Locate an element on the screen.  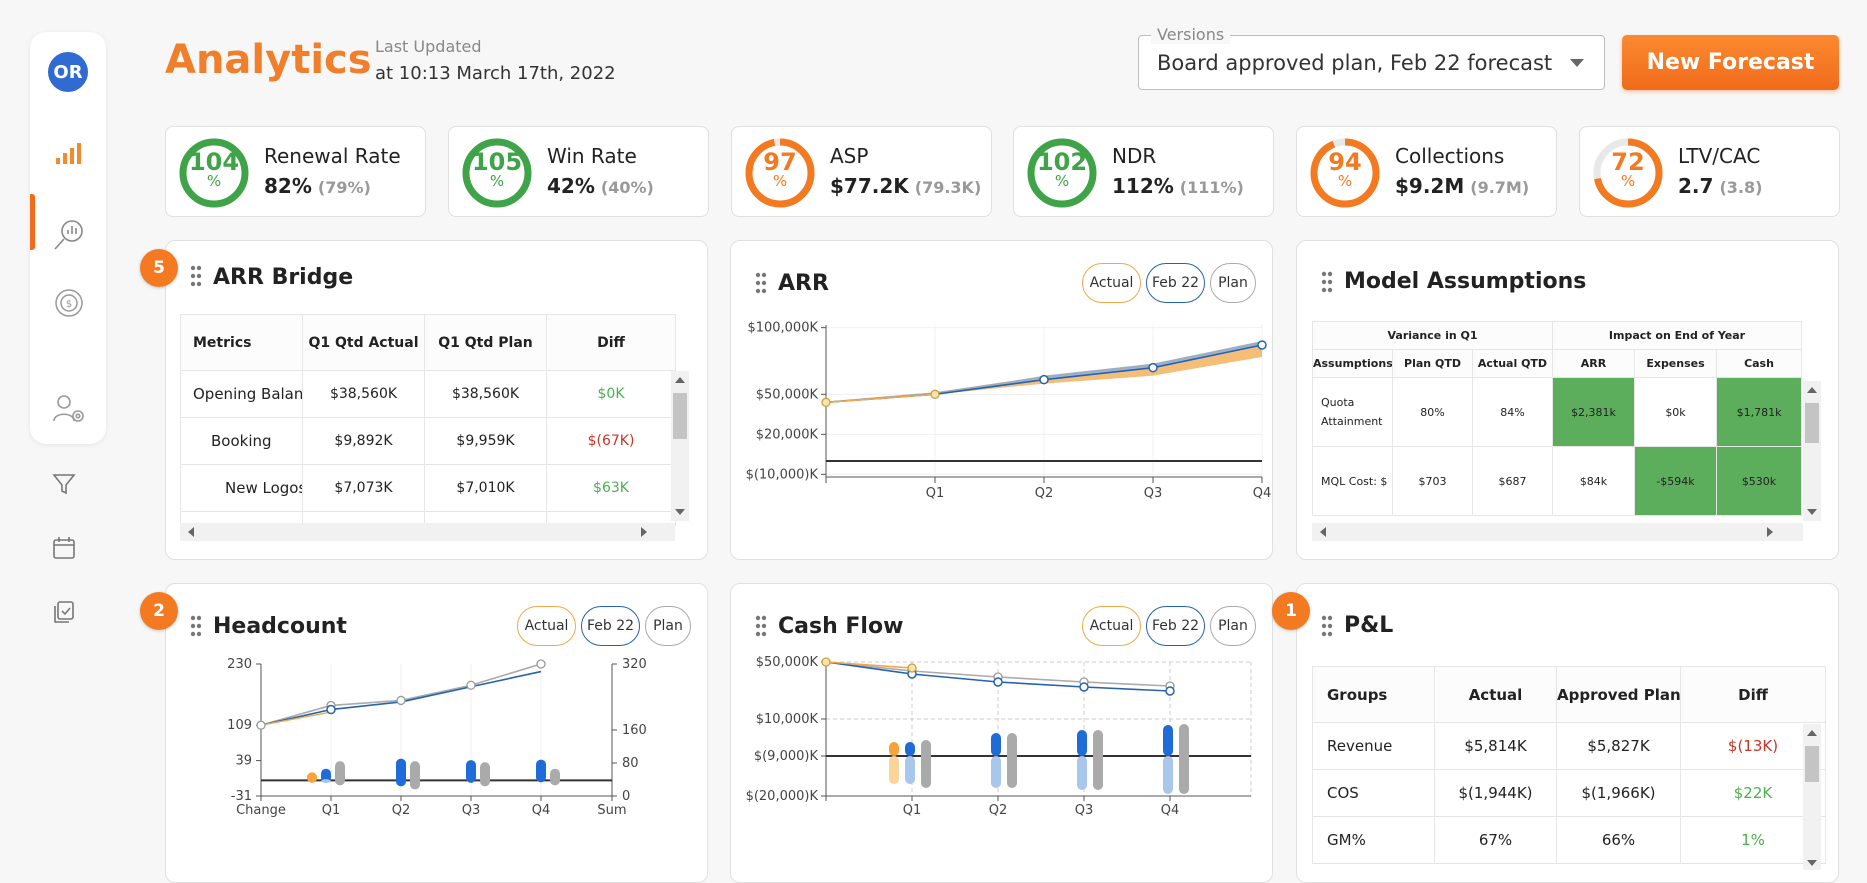
card-title: ARR Bridge is located at coordinates (283, 277).